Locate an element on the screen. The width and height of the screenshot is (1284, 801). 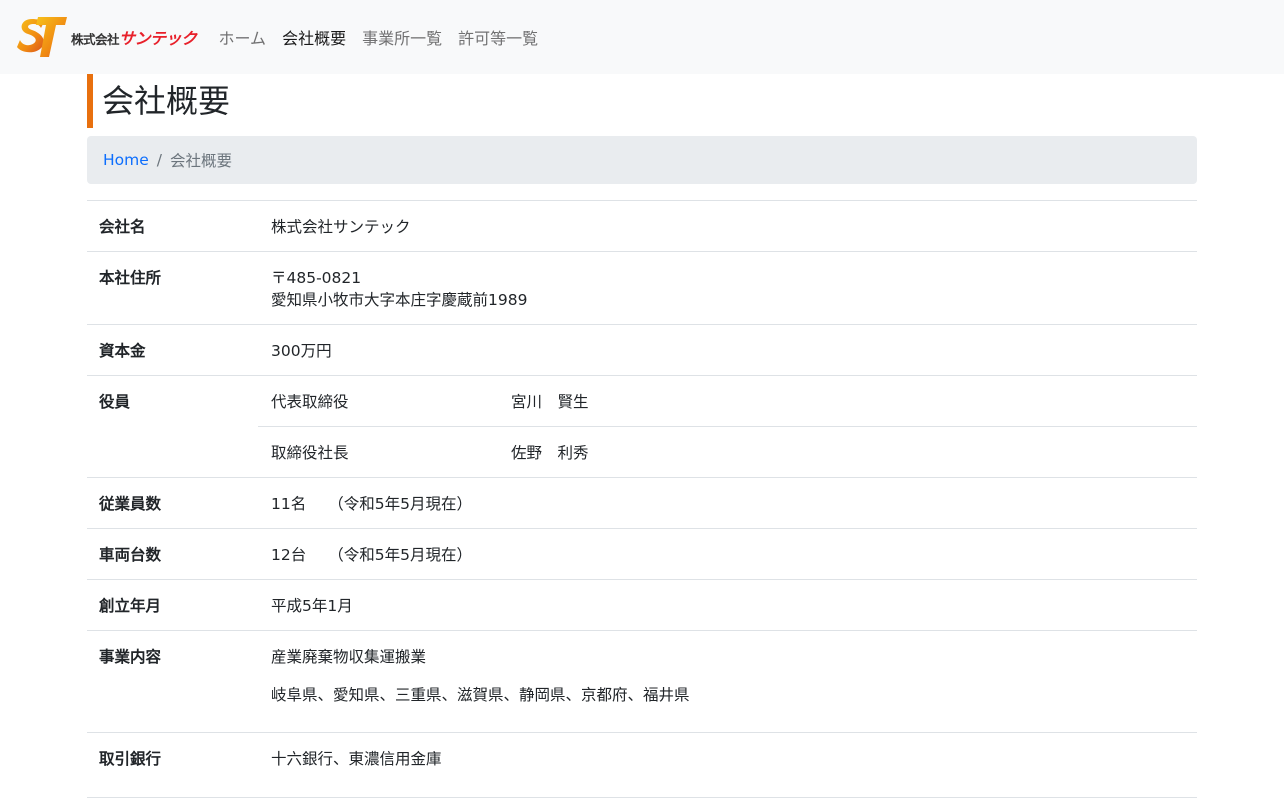
row-label-capital: 資本金 is located at coordinates (172, 350).